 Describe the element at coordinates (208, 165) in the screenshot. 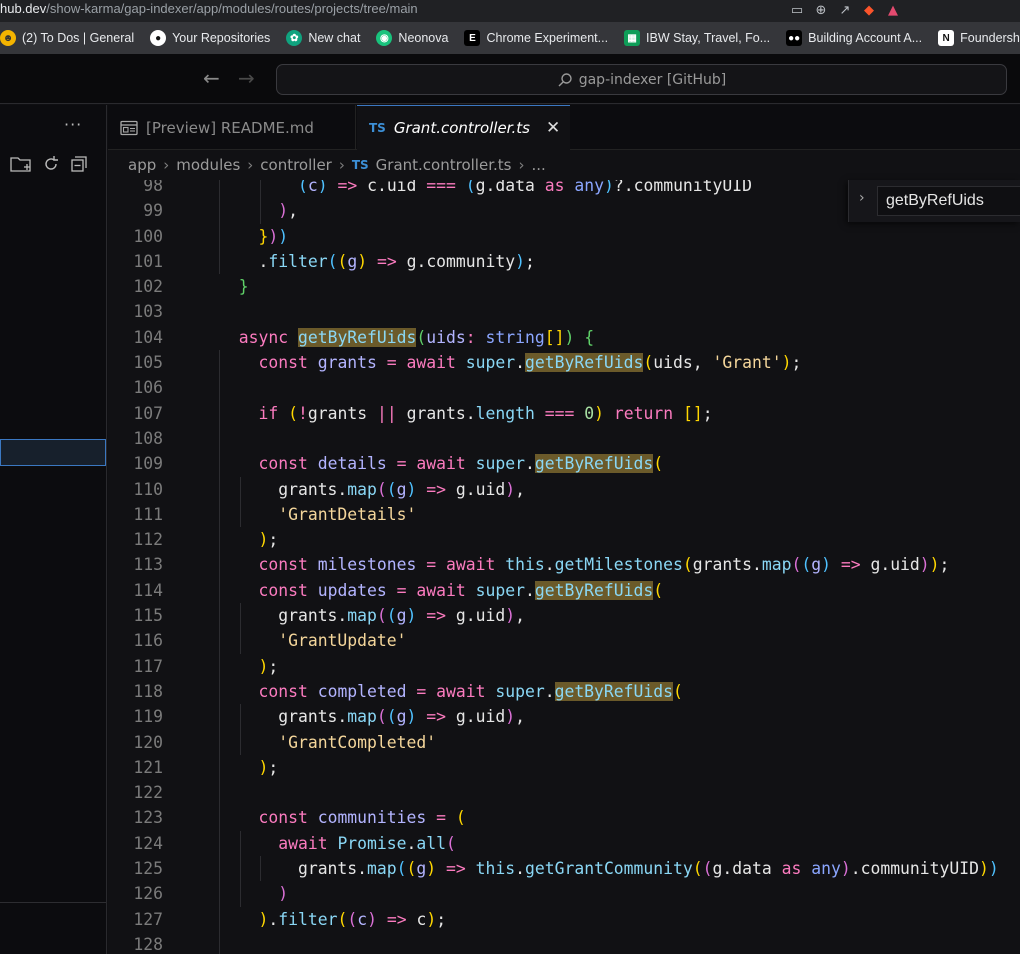

I see `breadcrumb-item-modules: modules` at that location.